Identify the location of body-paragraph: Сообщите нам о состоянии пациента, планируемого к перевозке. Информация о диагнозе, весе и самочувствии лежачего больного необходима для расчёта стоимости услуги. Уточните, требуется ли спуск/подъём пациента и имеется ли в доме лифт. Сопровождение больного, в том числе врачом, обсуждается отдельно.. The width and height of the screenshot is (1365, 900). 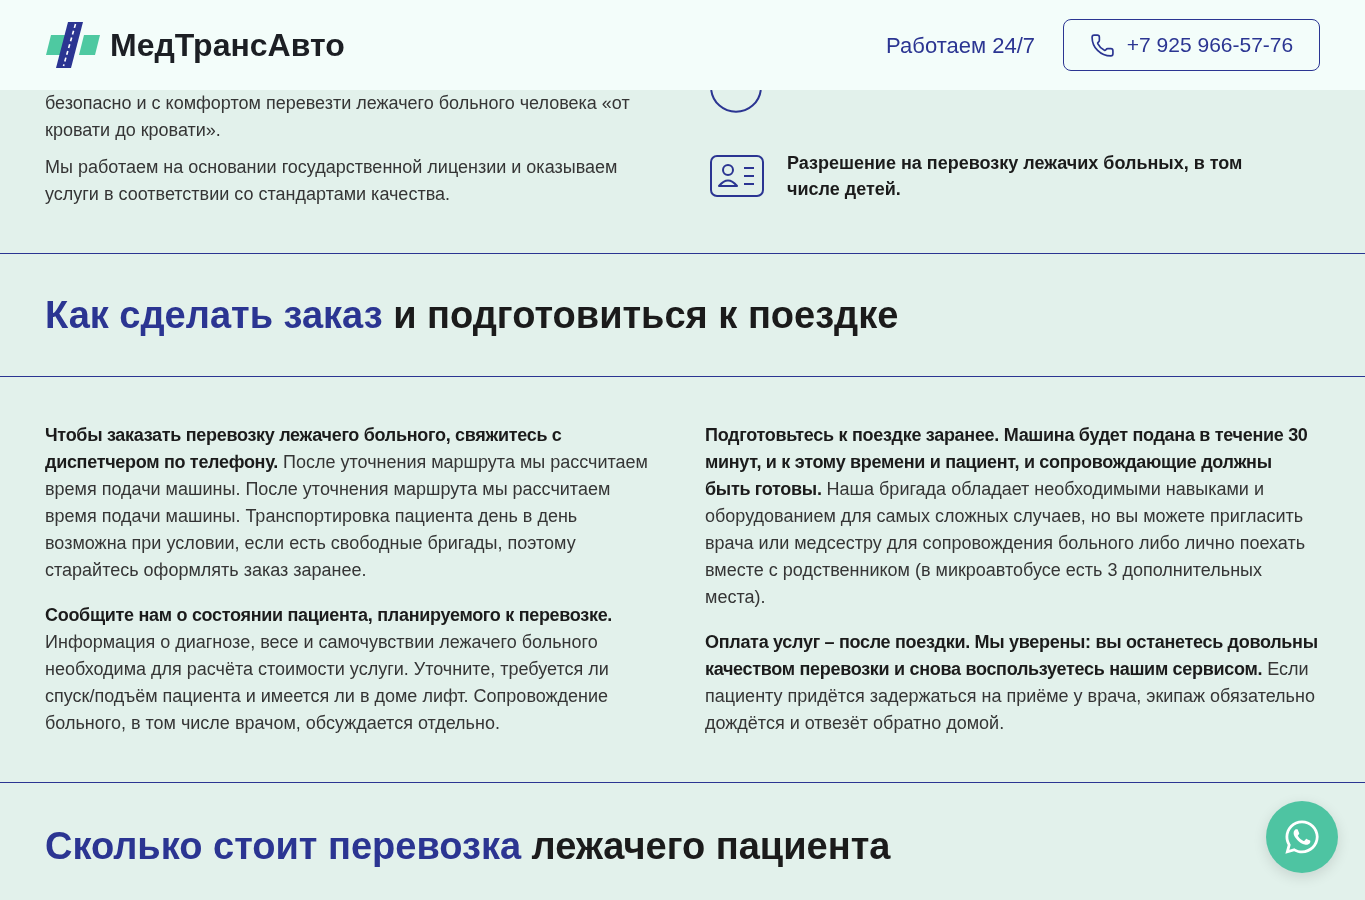
(329, 669).